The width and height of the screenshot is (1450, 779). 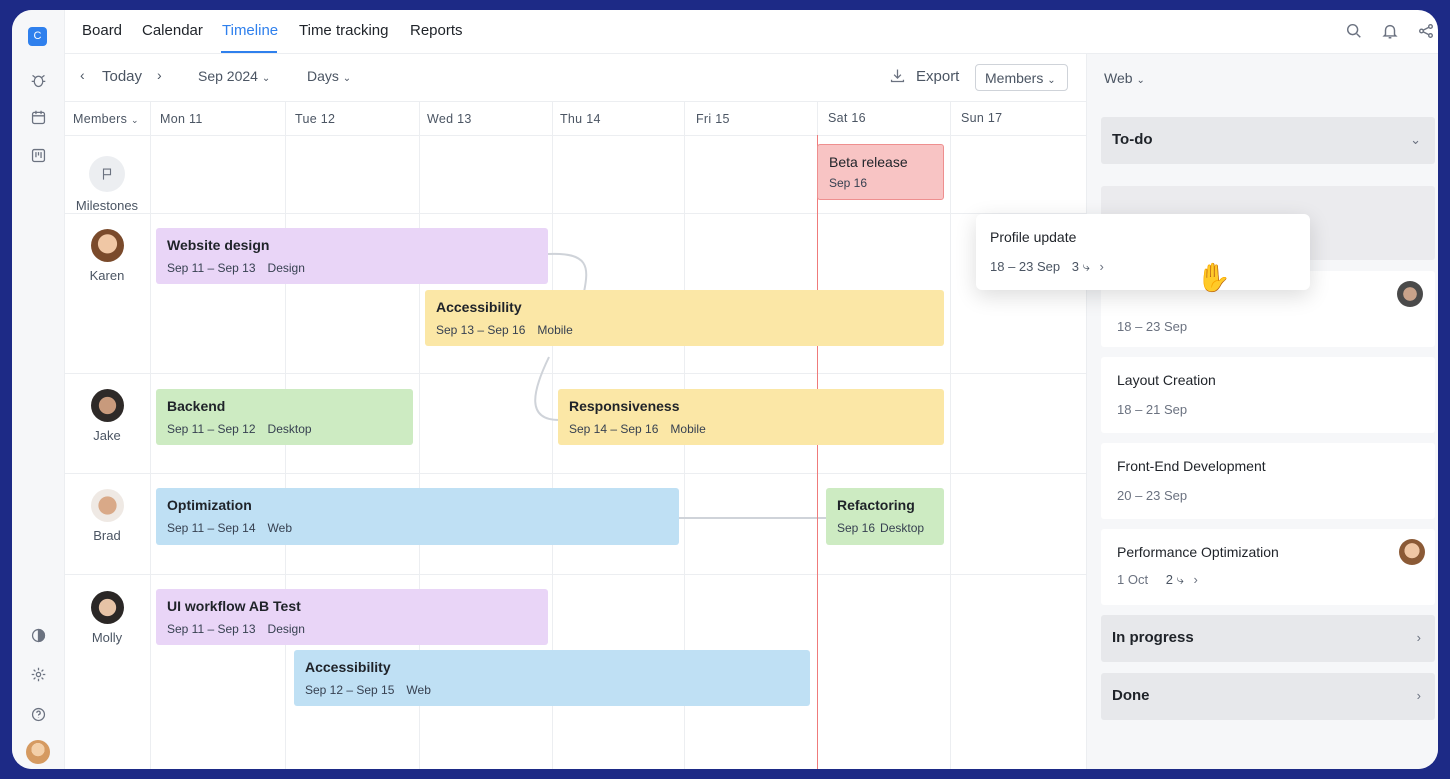 I want to click on task-bar: Refactoring Sep 16 Desktop, so click(x=885, y=516).